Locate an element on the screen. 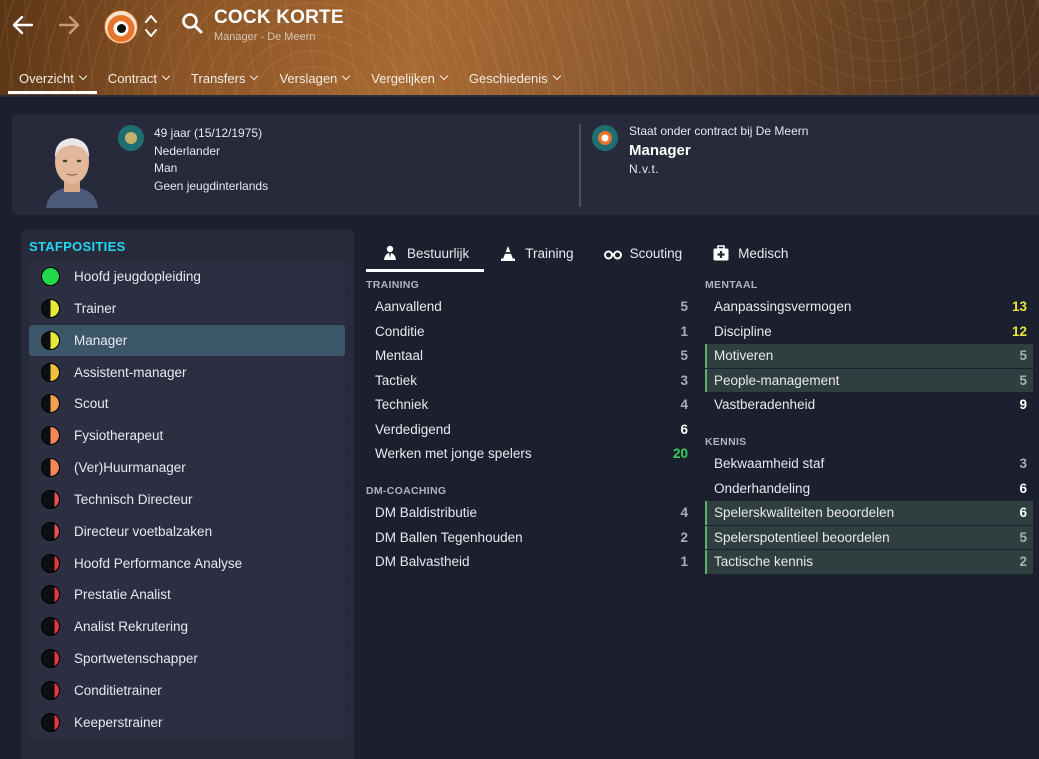 Image resolution: width=1039 pixels, height=759 pixels. attribute-label: Techniek is located at coordinates (402, 405).